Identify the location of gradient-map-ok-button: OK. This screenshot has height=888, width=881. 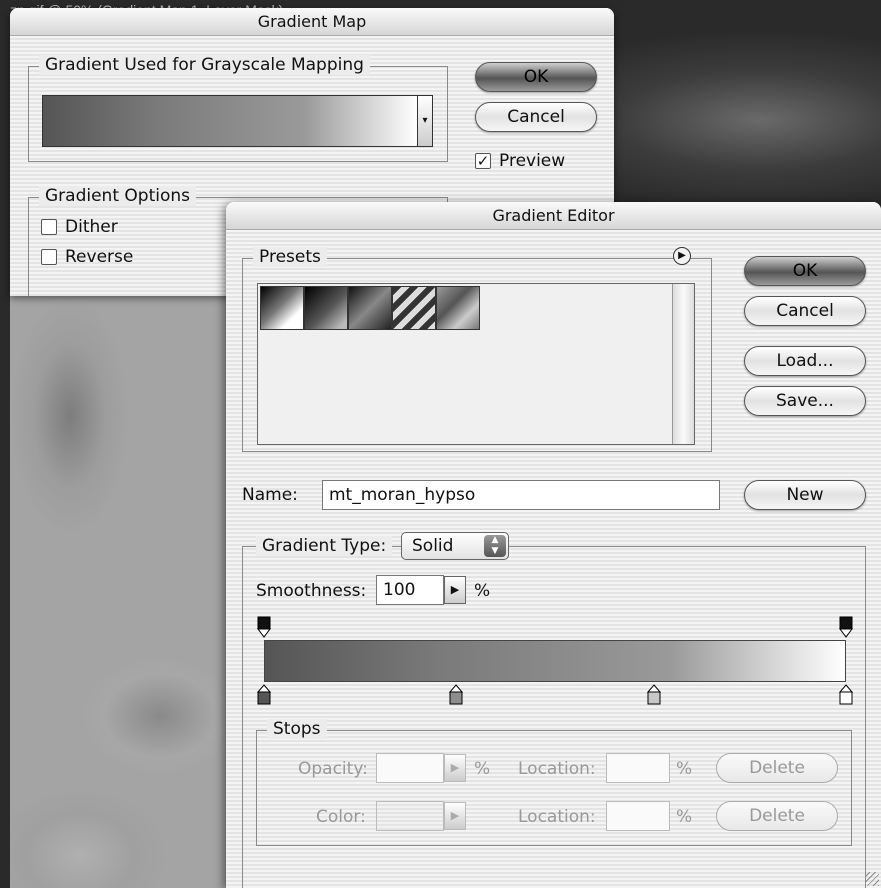
(536, 77).